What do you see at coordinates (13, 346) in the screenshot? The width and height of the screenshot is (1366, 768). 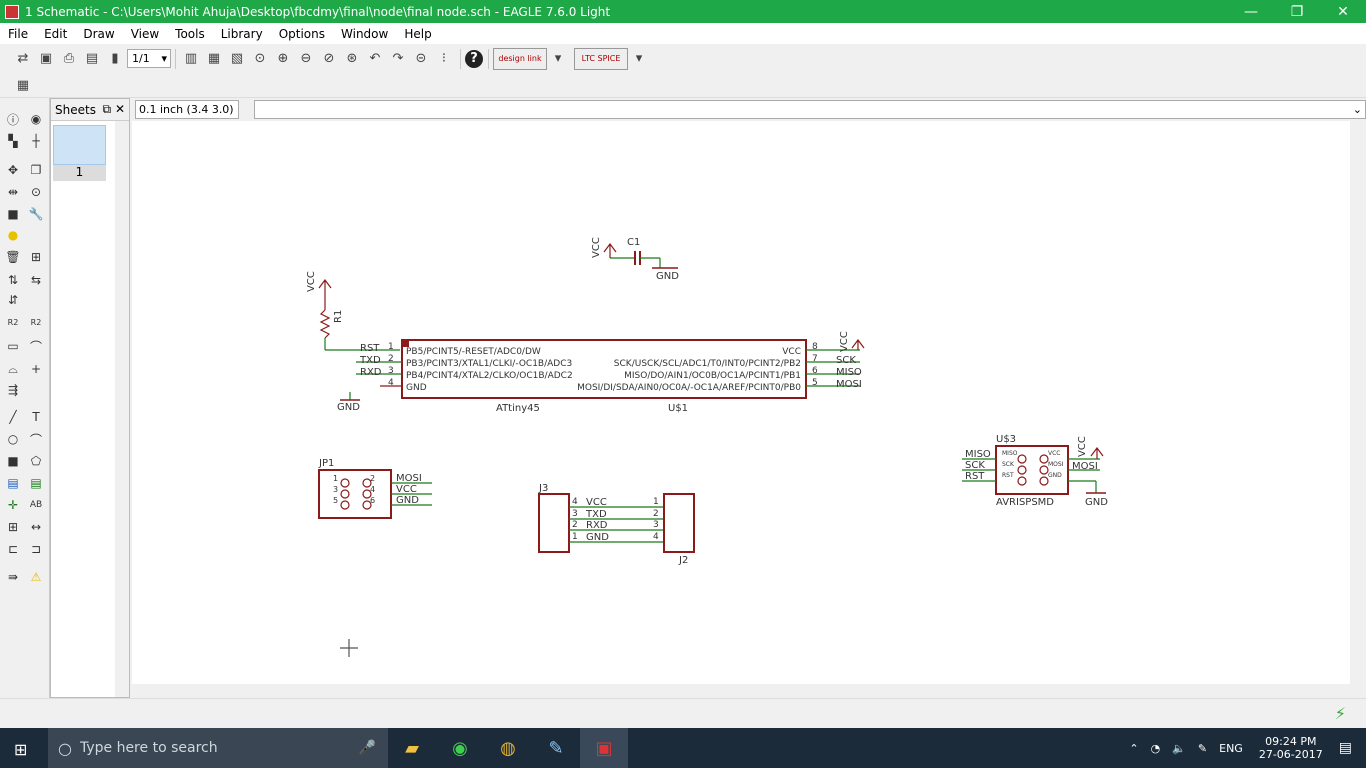 I see `split-icon: ▭` at bounding box center [13, 346].